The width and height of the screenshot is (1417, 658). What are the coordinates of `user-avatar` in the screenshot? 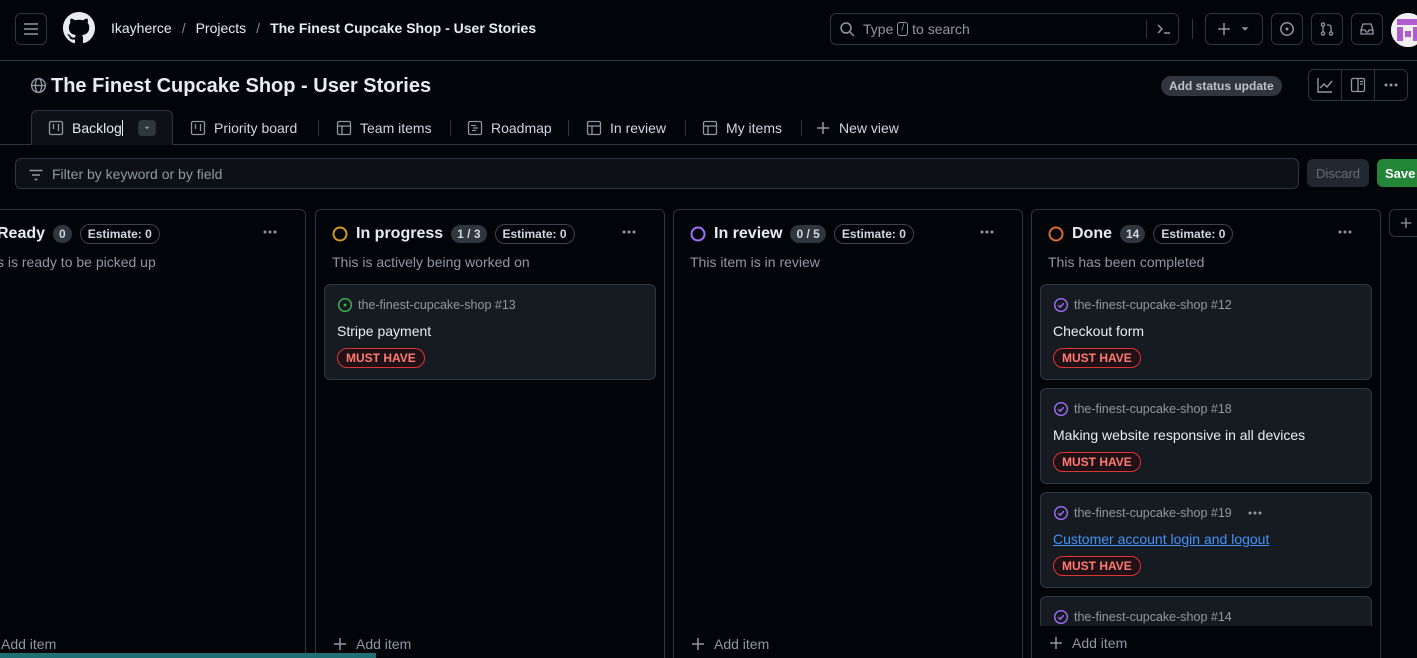 It's located at (1404, 30).